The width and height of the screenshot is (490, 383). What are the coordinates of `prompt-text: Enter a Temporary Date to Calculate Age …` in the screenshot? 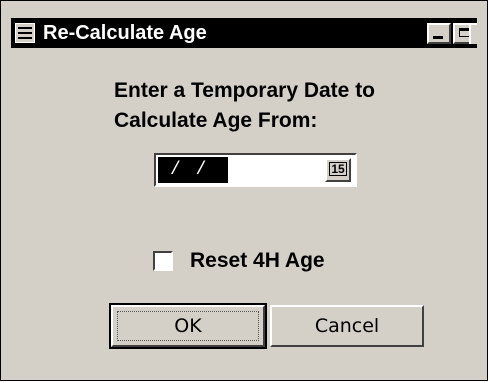 It's located at (245, 105).